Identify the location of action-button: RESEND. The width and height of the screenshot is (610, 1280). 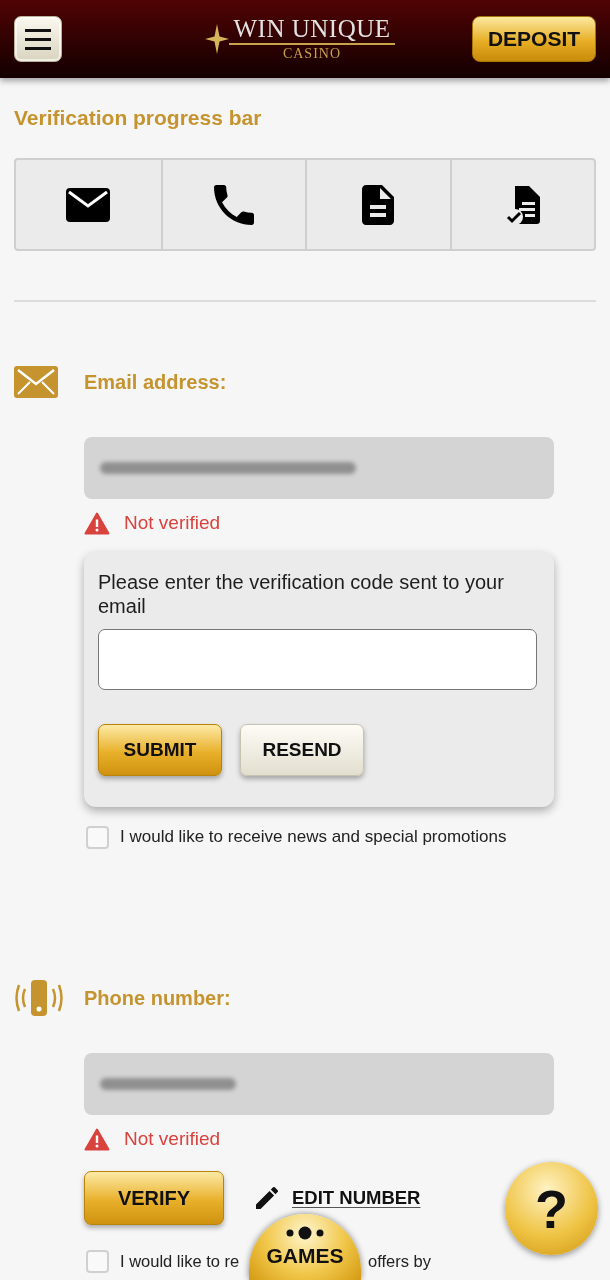
(302, 750).